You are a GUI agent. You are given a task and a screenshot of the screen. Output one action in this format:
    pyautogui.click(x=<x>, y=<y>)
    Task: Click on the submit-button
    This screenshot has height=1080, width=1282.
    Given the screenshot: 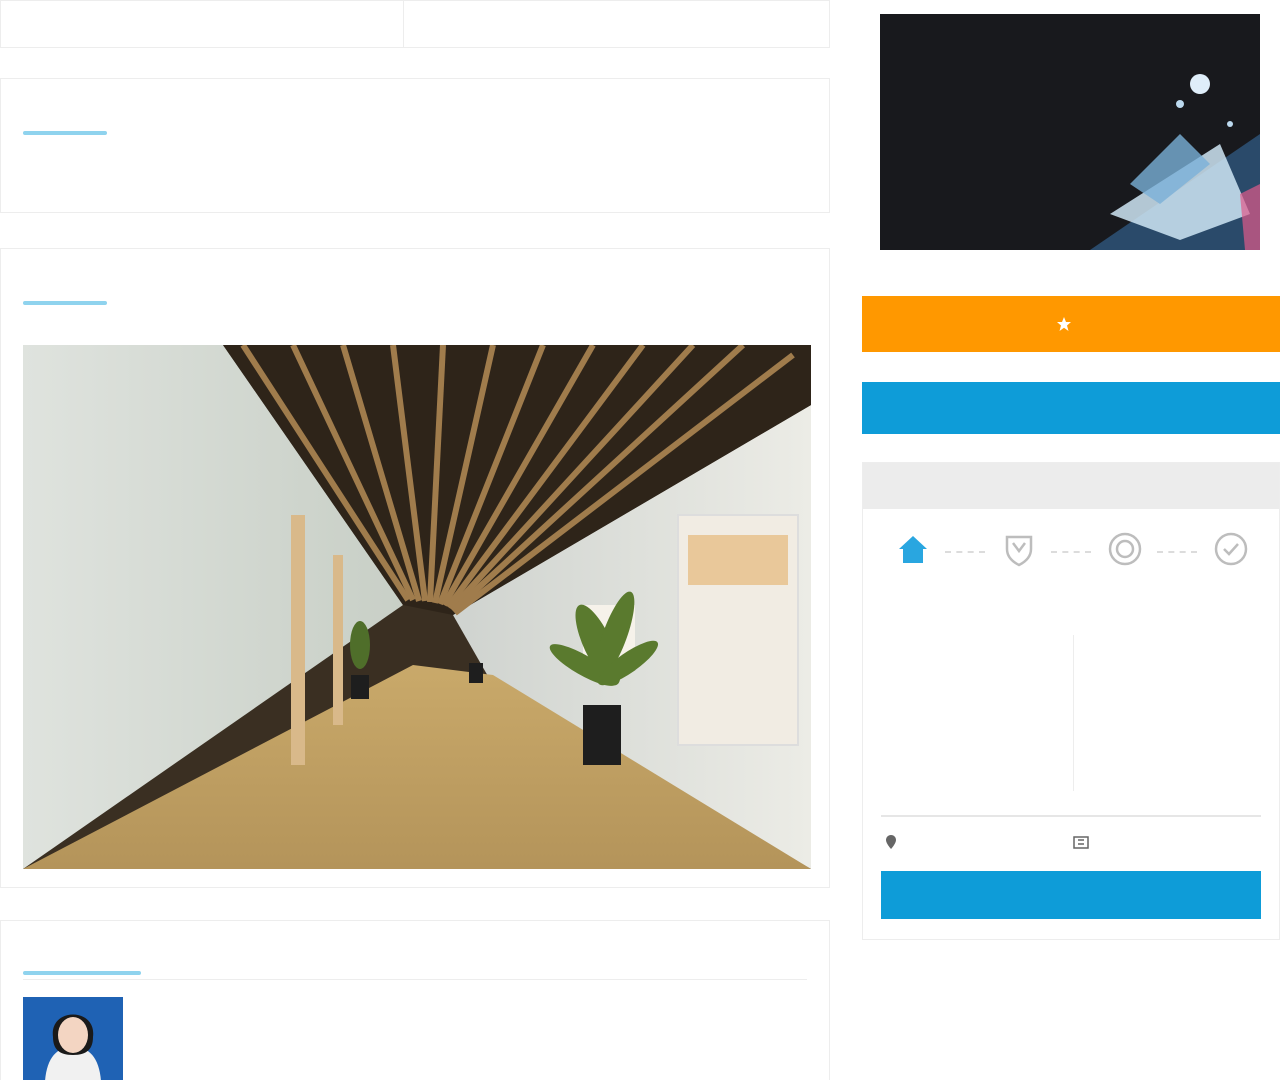 What is the action you would take?
    pyautogui.click(x=1071, y=895)
    